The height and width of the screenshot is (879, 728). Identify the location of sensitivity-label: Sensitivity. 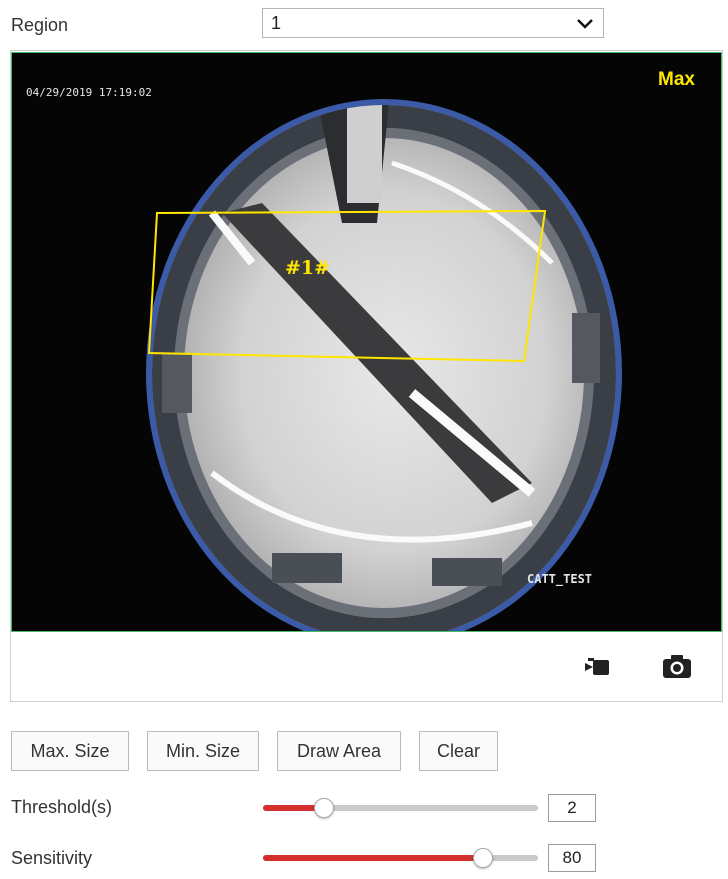
(52, 858).